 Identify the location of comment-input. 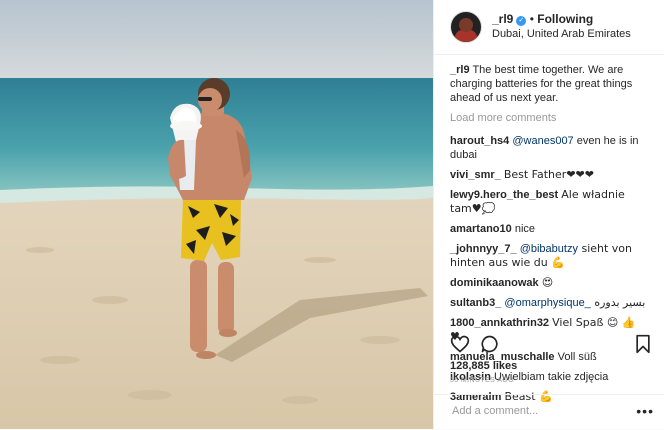
(542, 411).